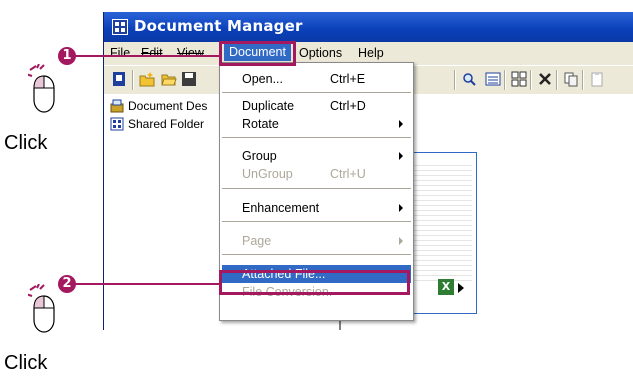  Describe the element at coordinates (320, 53) in the screenshot. I see `menu-options: Options` at that location.